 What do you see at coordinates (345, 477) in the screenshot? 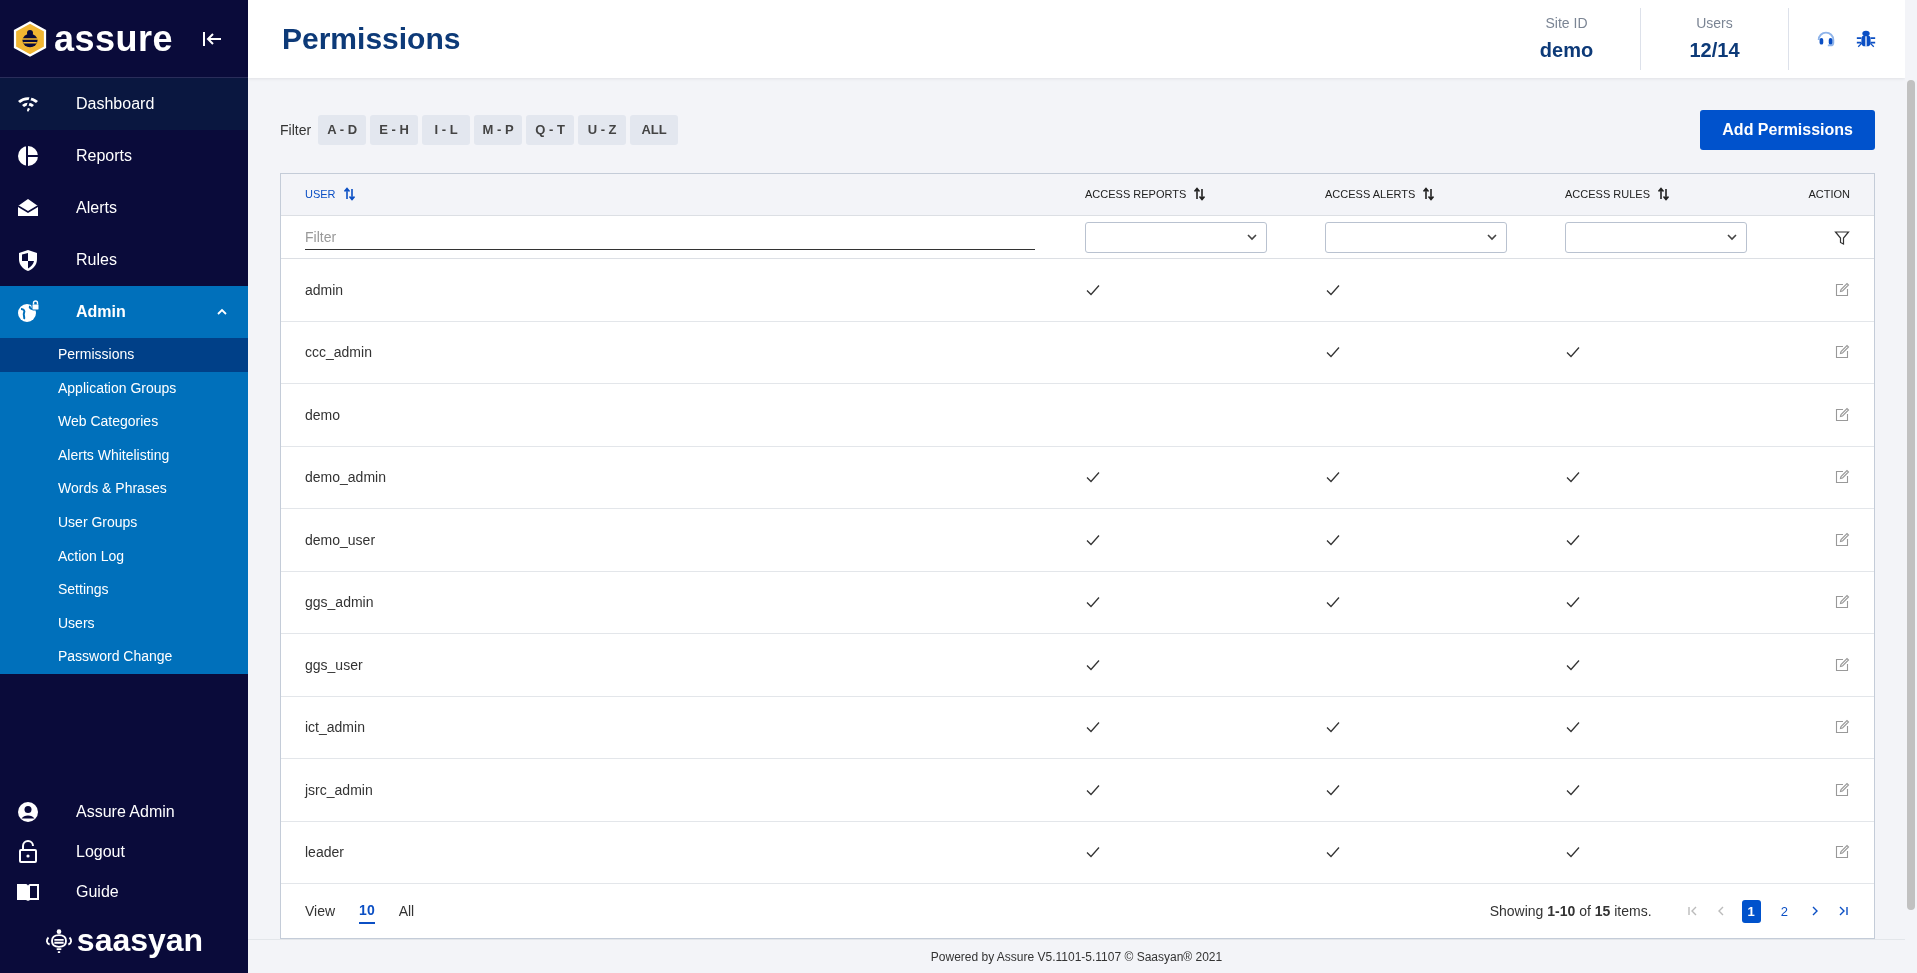
I see `table-cell: demo_admin` at bounding box center [345, 477].